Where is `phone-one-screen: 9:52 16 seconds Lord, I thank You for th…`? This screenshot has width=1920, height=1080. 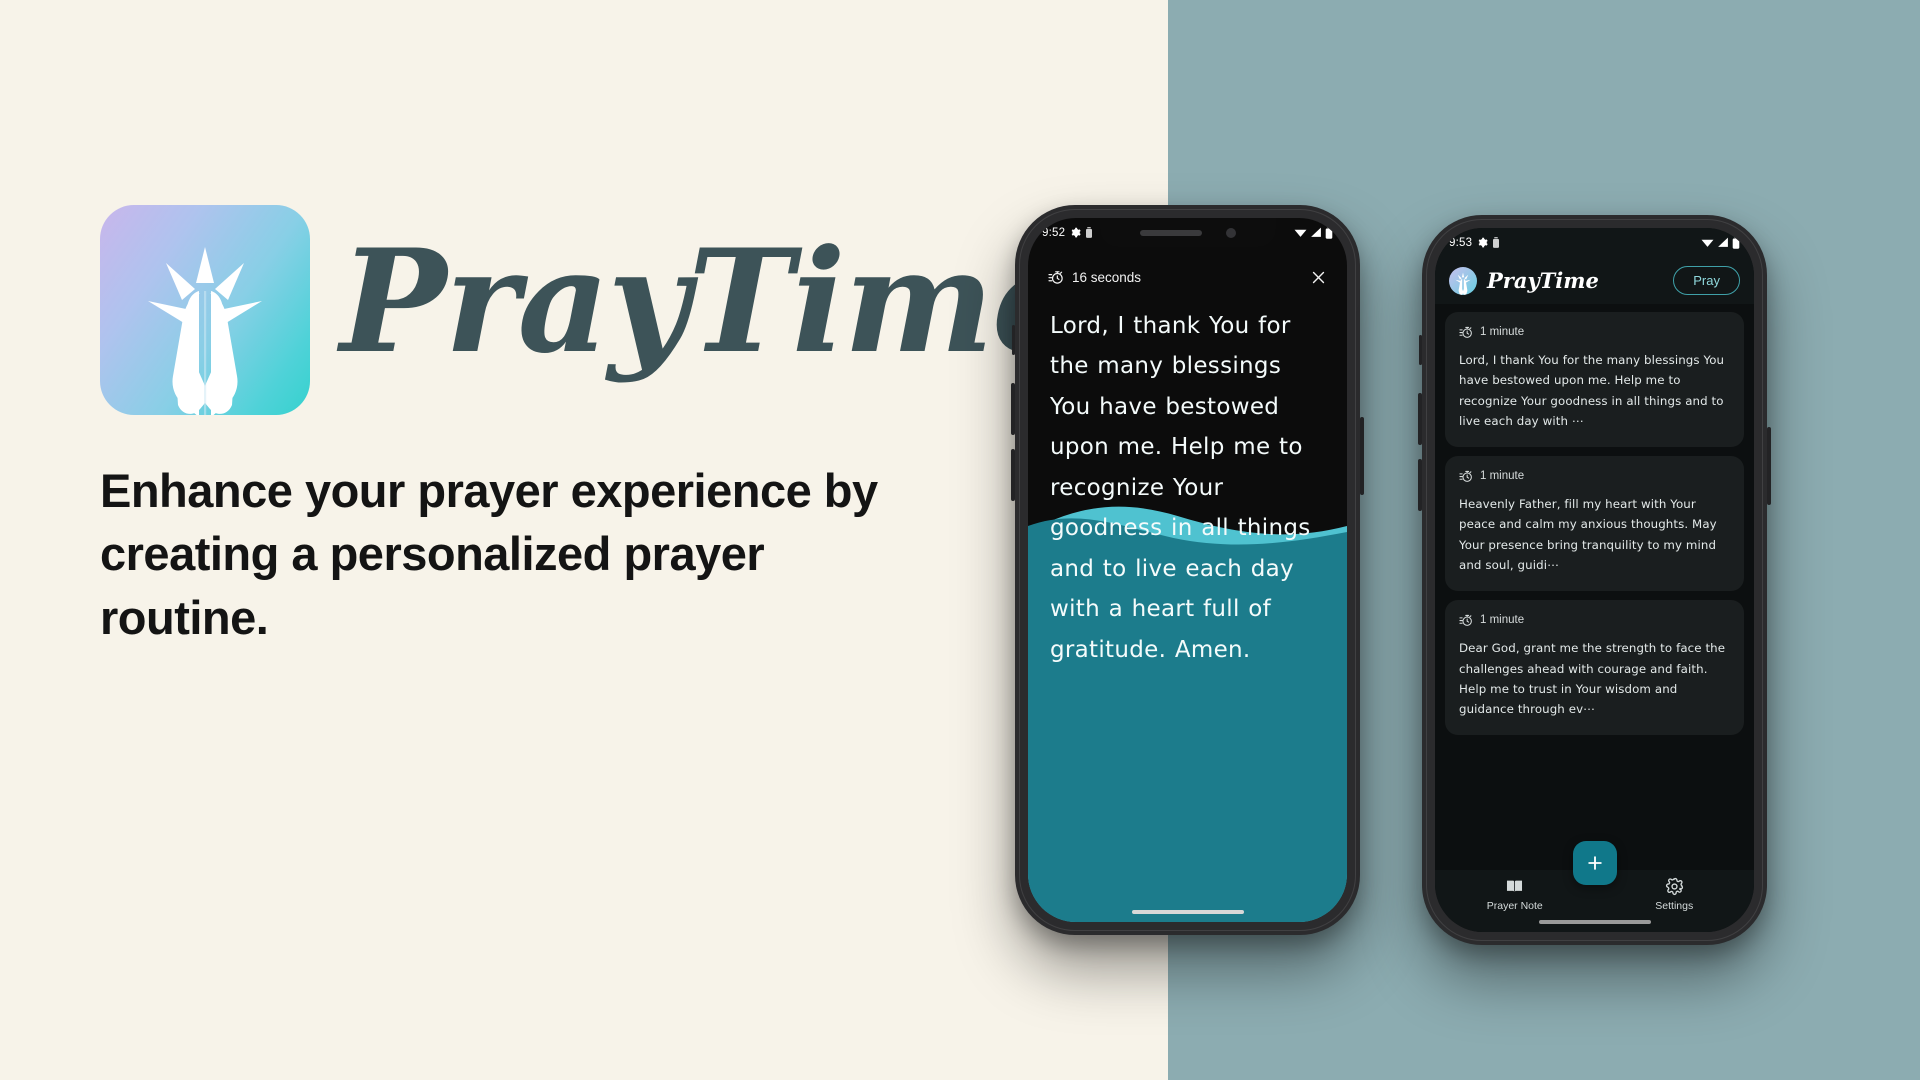 phone-one-screen: 9:52 16 seconds Lord, I thank You for th… is located at coordinates (1187, 570).